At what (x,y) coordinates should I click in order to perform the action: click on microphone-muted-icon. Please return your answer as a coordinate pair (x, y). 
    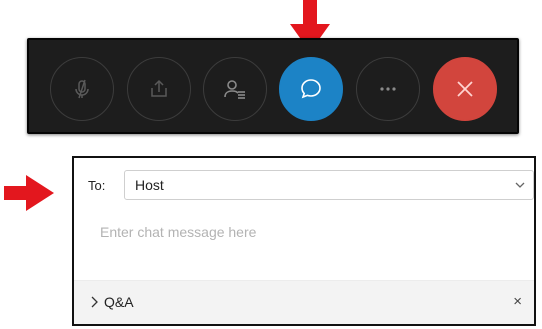
    Looking at the image, I should click on (82, 89).